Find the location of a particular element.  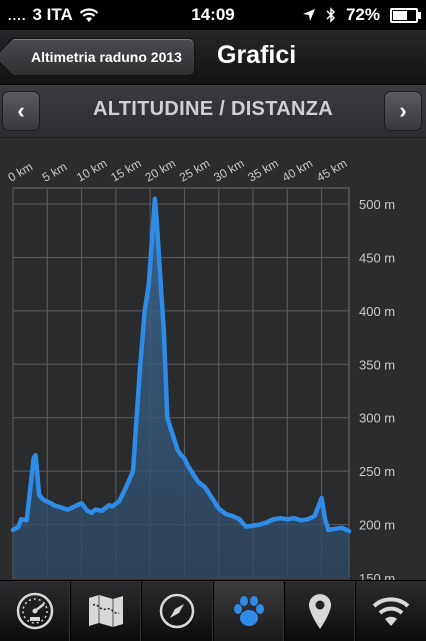

back-button: Altimetria raduno 2013 is located at coordinates (101, 57).